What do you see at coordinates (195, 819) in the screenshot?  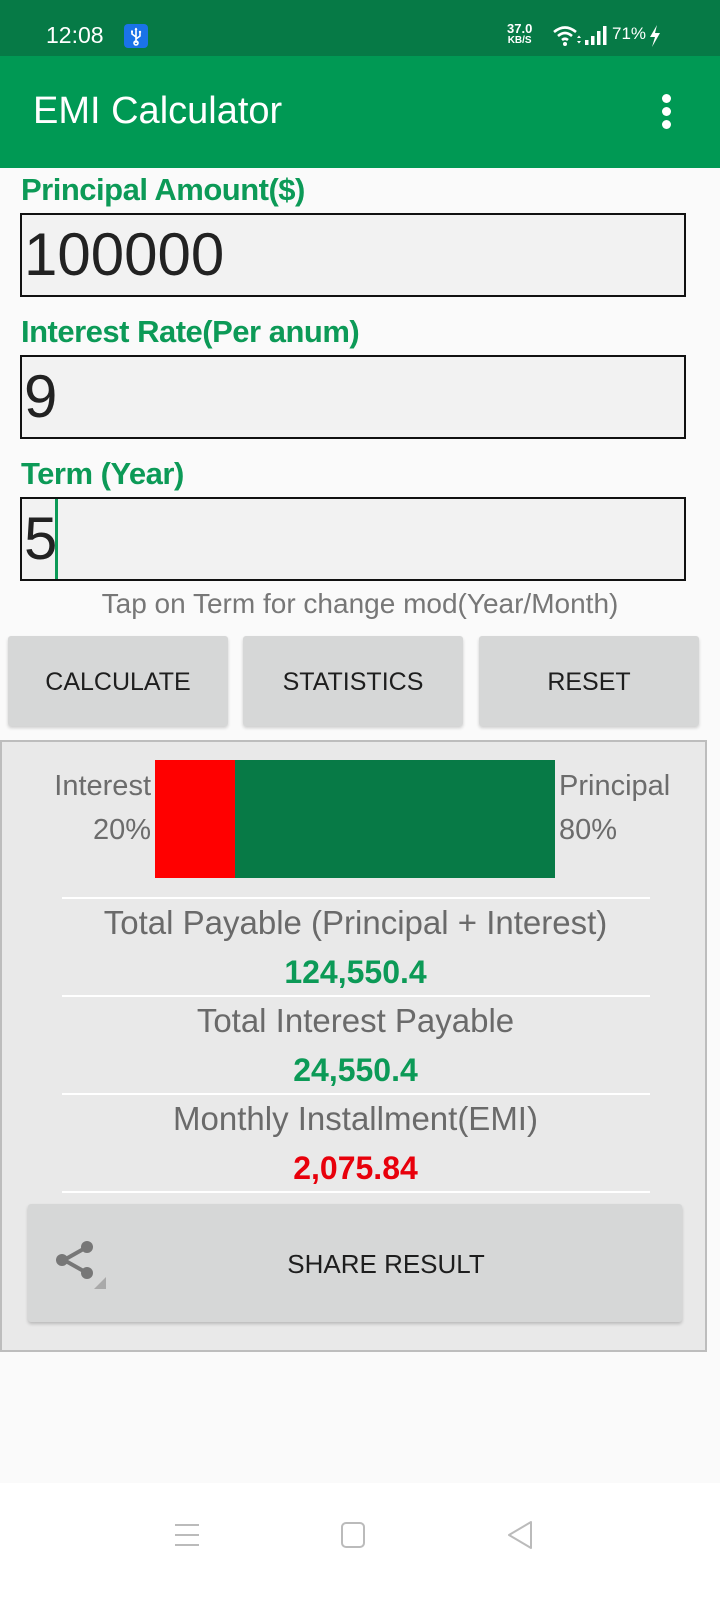 I see `interest-ratio-segment` at bounding box center [195, 819].